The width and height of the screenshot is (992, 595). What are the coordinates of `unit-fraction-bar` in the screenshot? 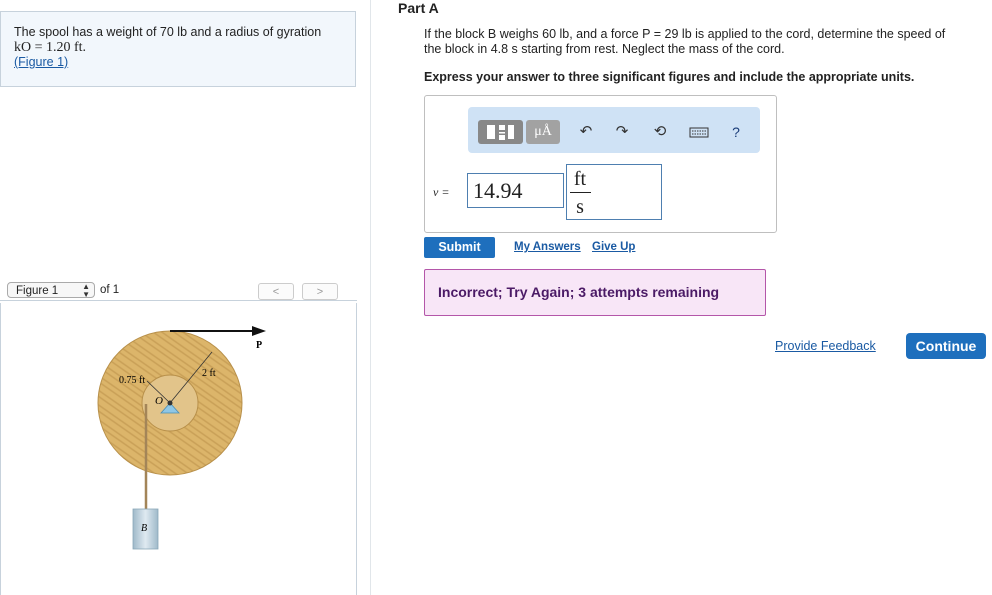 It's located at (580, 192).